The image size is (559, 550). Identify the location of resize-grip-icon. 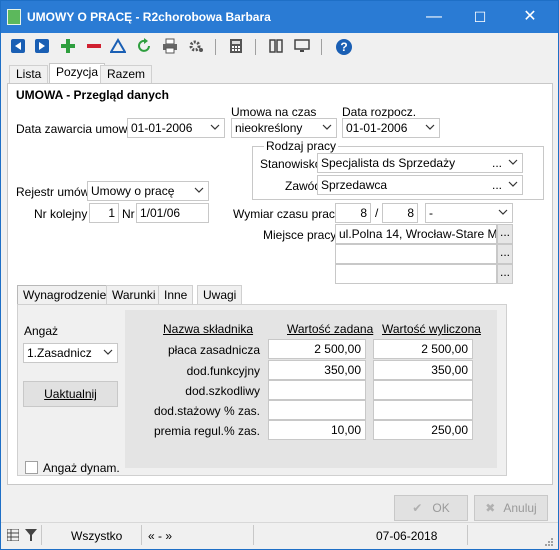
(549, 543).